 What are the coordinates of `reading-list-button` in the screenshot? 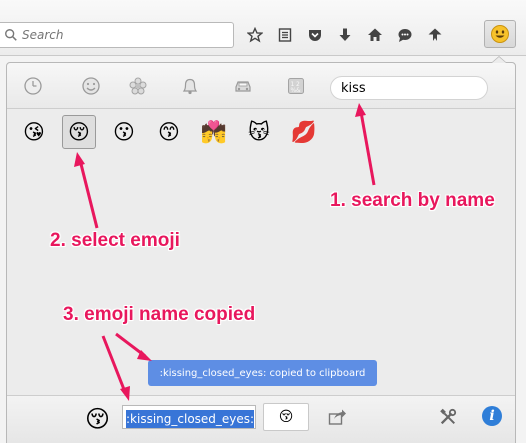 It's located at (285, 35).